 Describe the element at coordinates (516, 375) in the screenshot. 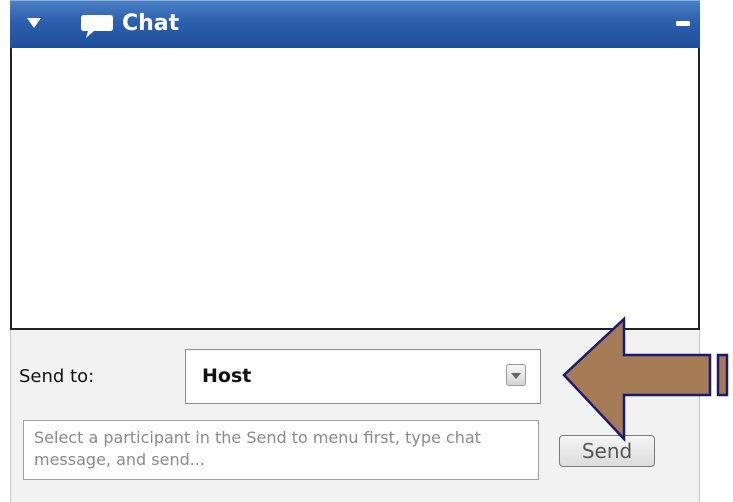

I see `dropdown-arrow-icon` at that location.